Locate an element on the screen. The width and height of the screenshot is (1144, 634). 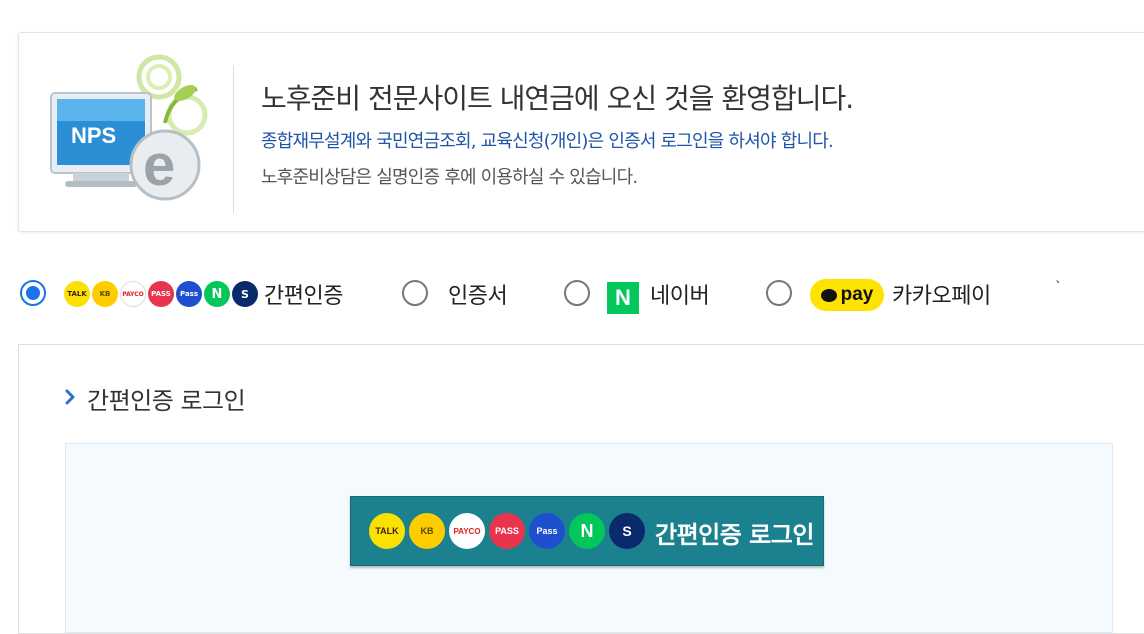
naver-small-icon: N is located at coordinates (217, 294).